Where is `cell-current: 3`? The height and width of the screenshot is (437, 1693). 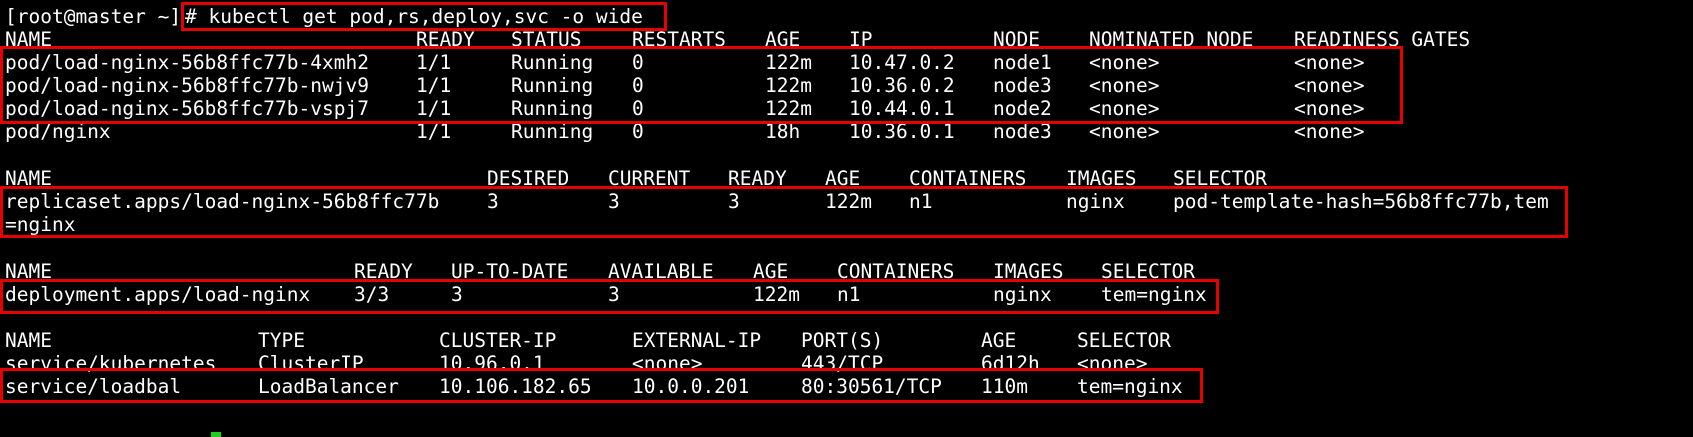 cell-current: 3 is located at coordinates (614, 201).